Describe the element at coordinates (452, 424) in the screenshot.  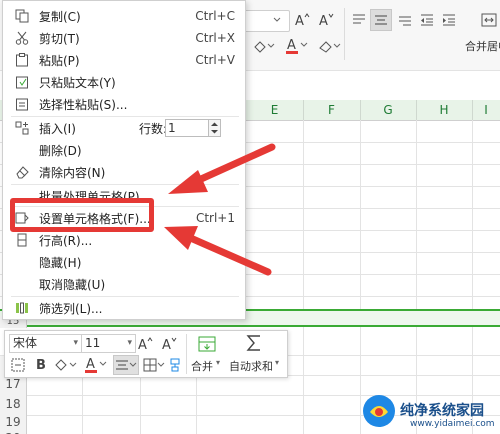
I see `watermark-url: www.yidaimei.com` at that location.